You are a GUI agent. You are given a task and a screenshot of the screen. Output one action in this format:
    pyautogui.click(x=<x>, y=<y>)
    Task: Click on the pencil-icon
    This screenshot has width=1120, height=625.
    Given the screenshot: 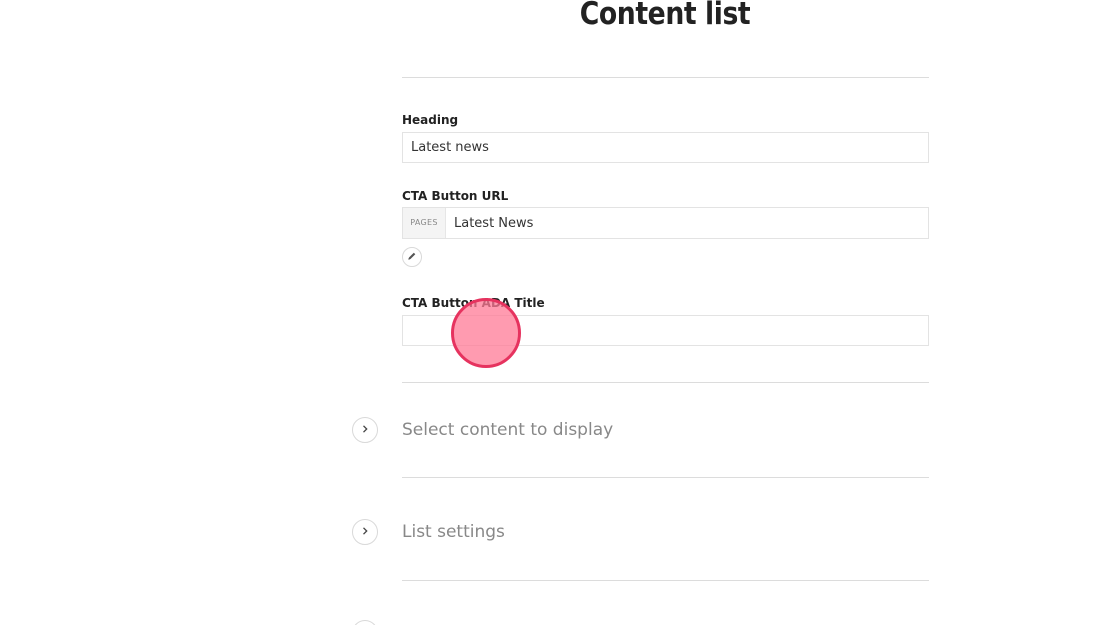 What is the action you would take?
    pyautogui.click(x=412, y=257)
    